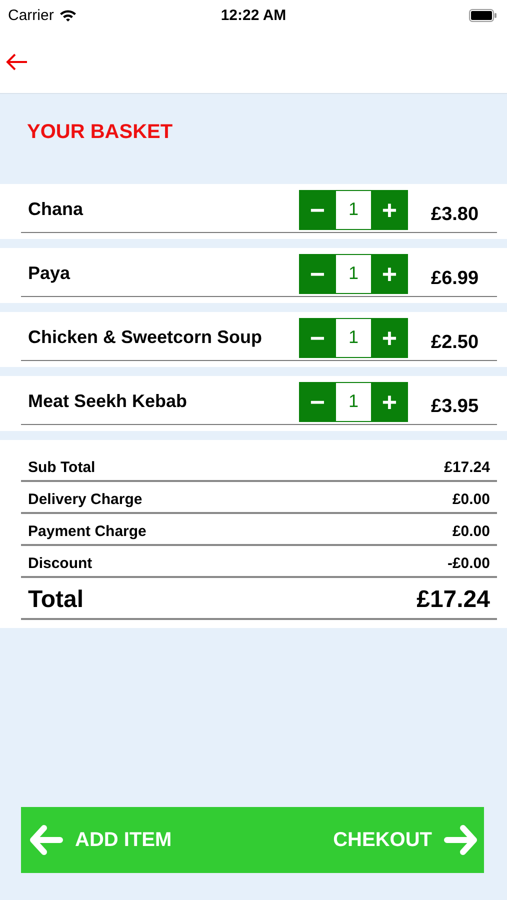  What do you see at coordinates (455, 343) in the screenshot?
I see `item-price: £2.50` at bounding box center [455, 343].